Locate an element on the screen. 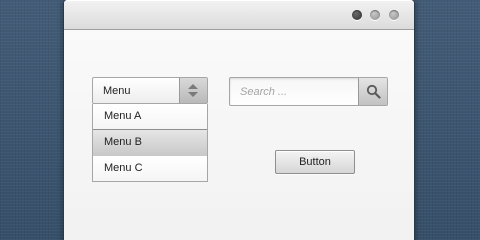 This screenshot has height=240, width=480. menu-dropdown: Menu is located at coordinates (150, 90).